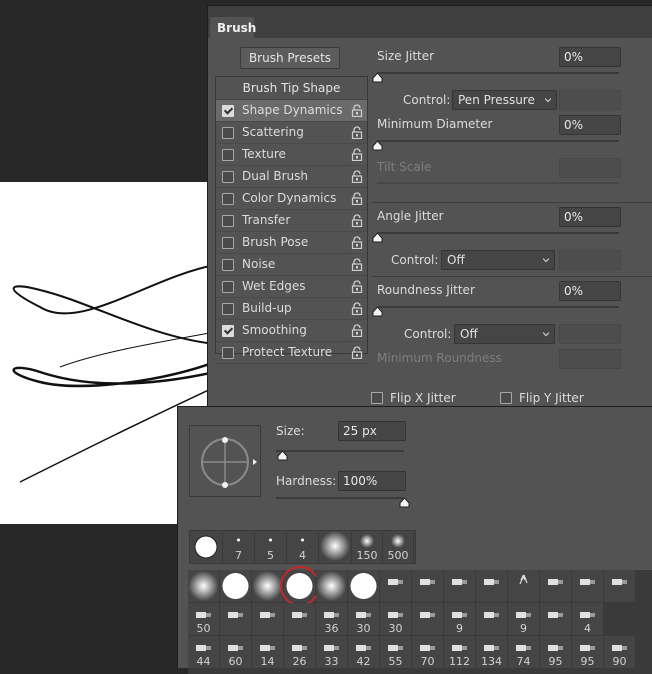 The width and height of the screenshot is (652, 674). What do you see at coordinates (590, 57) in the screenshot?
I see `size-jitter-field: 0%` at bounding box center [590, 57].